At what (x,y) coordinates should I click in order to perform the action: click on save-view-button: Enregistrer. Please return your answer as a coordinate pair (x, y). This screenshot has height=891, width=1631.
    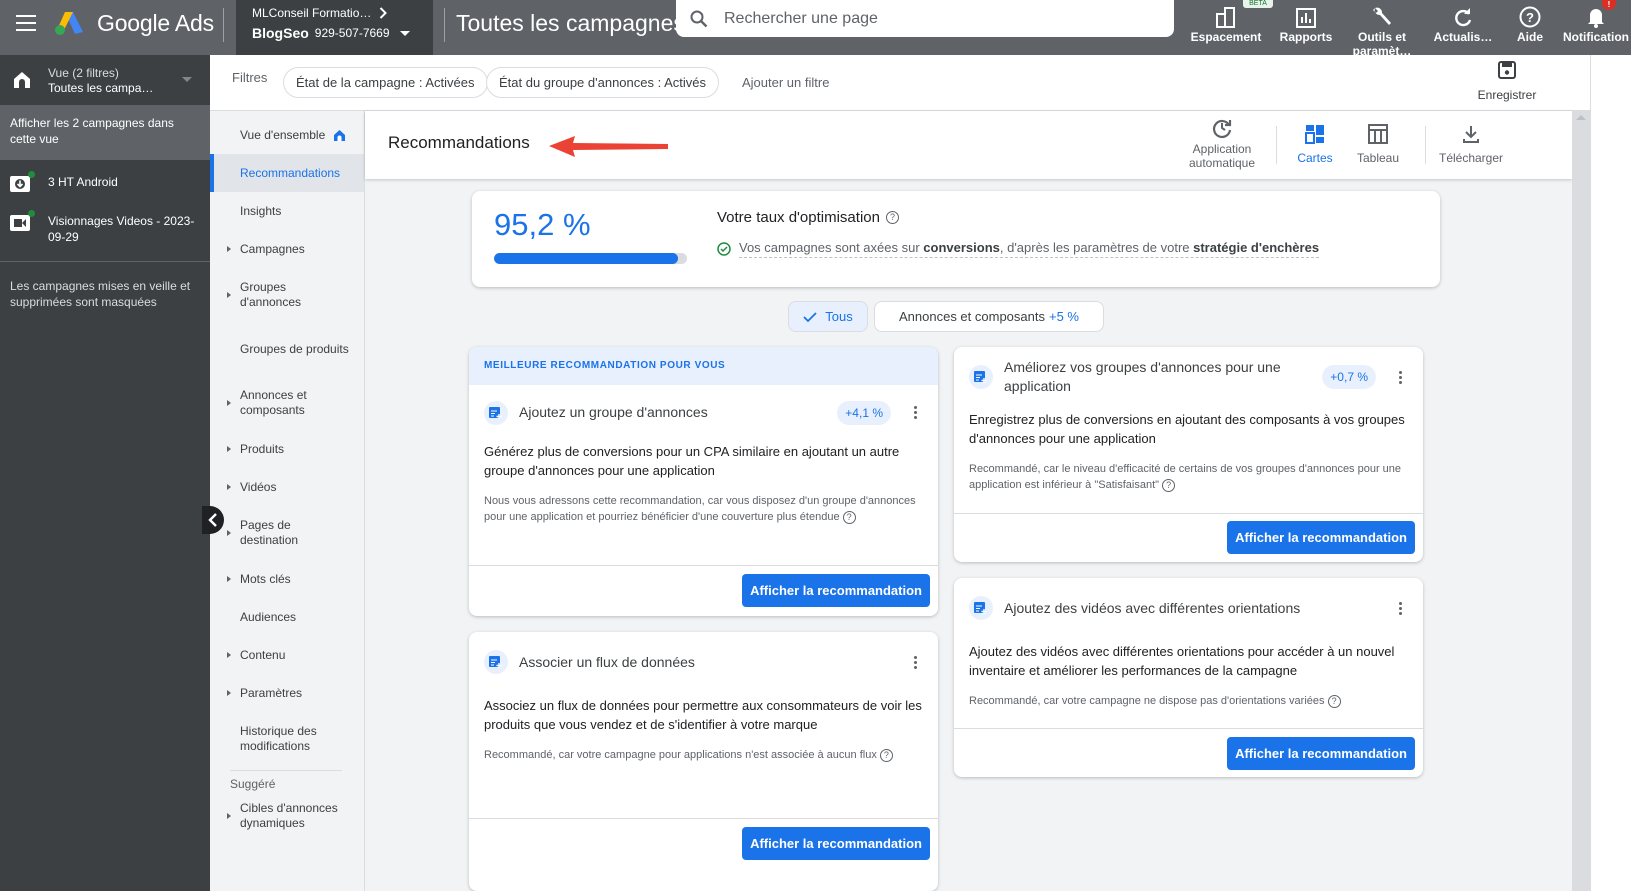
    Looking at the image, I should click on (1507, 81).